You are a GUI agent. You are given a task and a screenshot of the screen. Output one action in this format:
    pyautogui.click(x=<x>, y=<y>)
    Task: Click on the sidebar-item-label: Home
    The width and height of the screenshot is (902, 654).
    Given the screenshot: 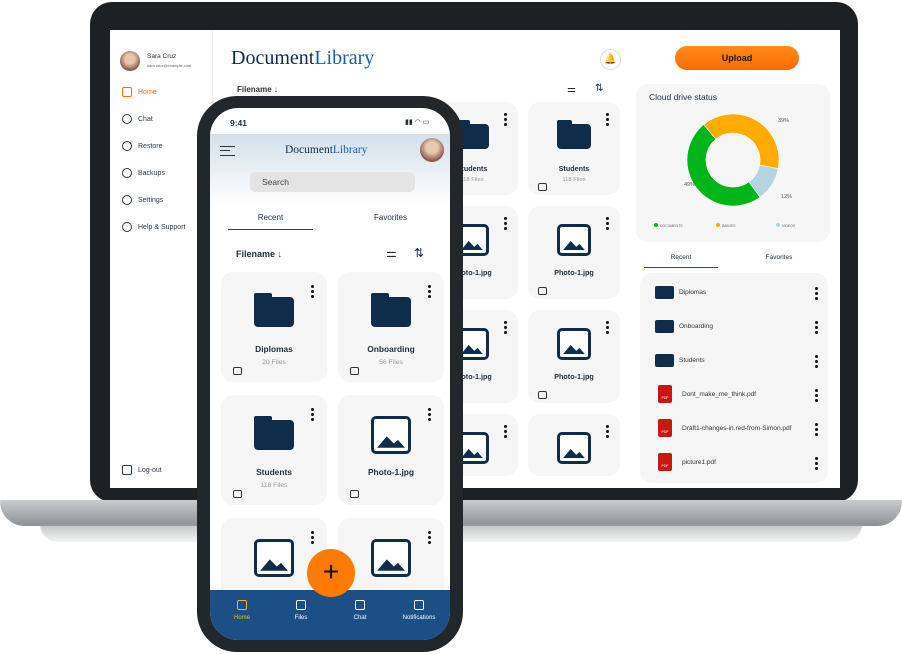 What is the action you would take?
    pyautogui.click(x=147, y=92)
    